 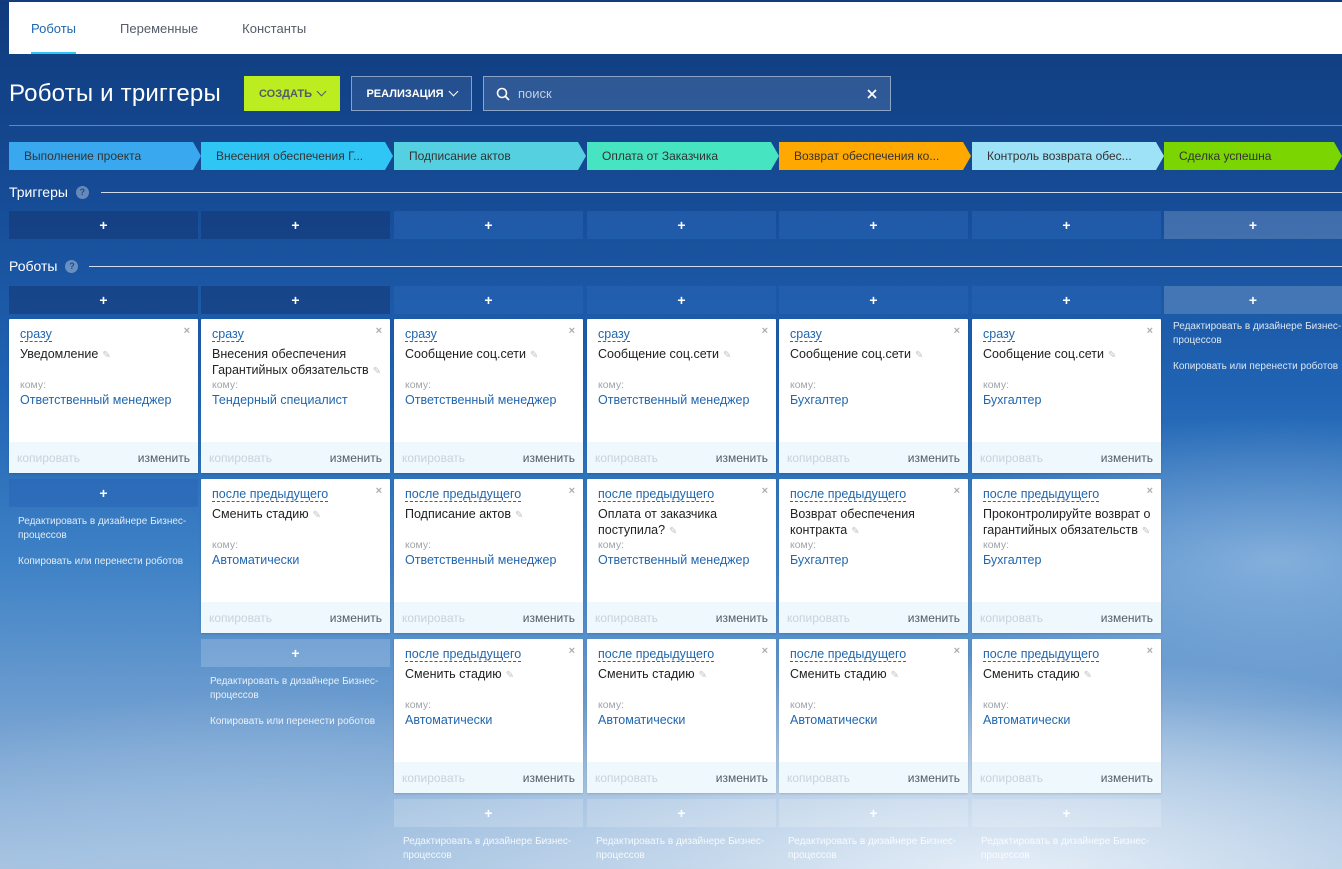 I want to click on realization-button: РЕАЛИЗАЦИЯ, so click(x=411, y=93).